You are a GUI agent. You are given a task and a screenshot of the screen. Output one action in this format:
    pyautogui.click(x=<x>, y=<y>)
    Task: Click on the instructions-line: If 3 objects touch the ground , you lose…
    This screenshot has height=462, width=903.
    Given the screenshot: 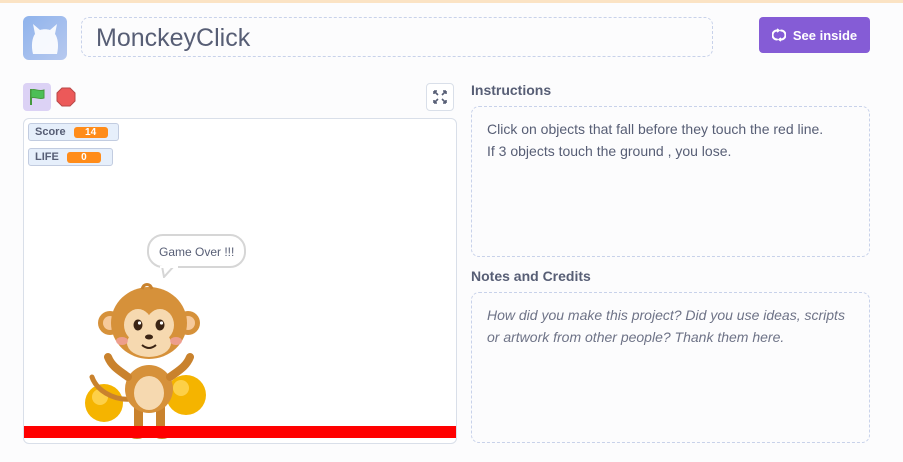 What is the action you would take?
    pyautogui.click(x=609, y=151)
    